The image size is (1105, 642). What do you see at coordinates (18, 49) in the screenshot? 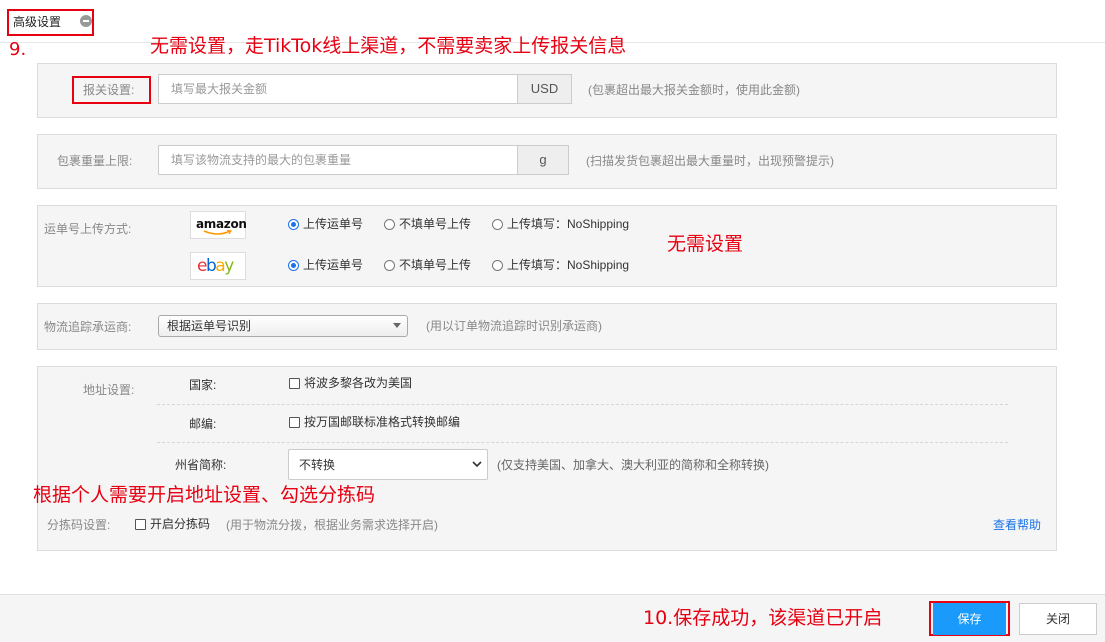
I see `annotation-step9: 9.` at bounding box center [18, 49].